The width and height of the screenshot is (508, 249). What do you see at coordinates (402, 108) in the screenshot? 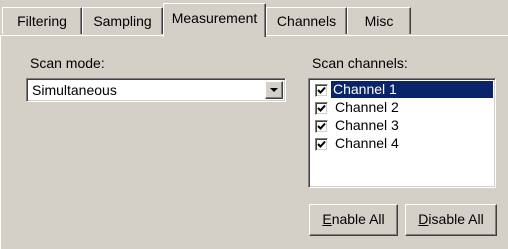
I see `list-item-channel-2: Channel 2` at bounding box center [402, 108].